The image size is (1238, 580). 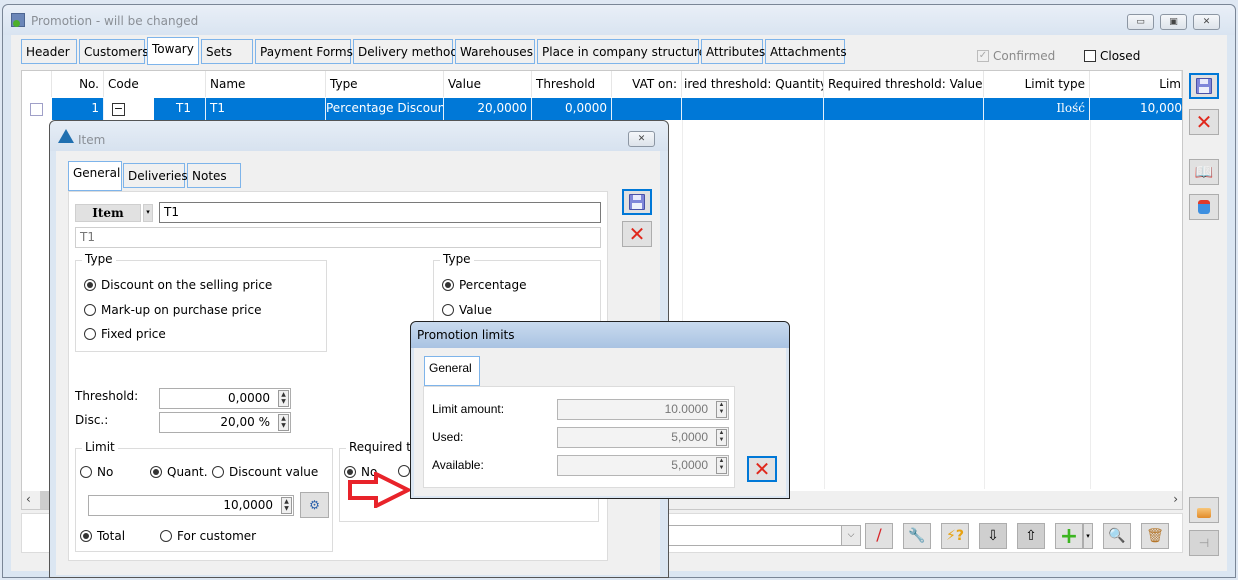 I want to click on radio-limit-quant: Quant., so click(x=179, y=472).